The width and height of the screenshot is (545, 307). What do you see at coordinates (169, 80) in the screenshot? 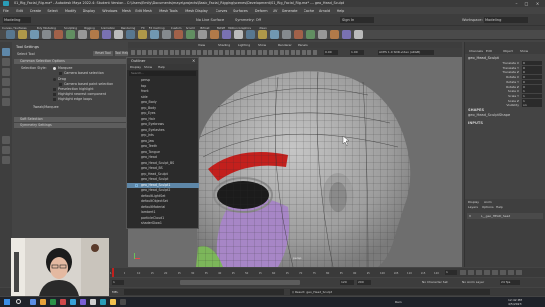
I see `outliner-item: persp` at bounding box center [169, 80].